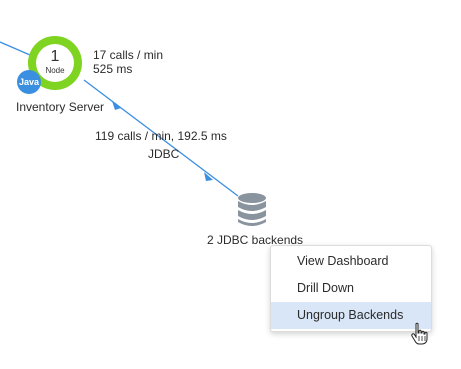  What do you see at coordinates (161, 136) in the screenshot?
I see `edge-stats-label: 119 calls / min, 192.5 ms` at bounding box center [161, 136].